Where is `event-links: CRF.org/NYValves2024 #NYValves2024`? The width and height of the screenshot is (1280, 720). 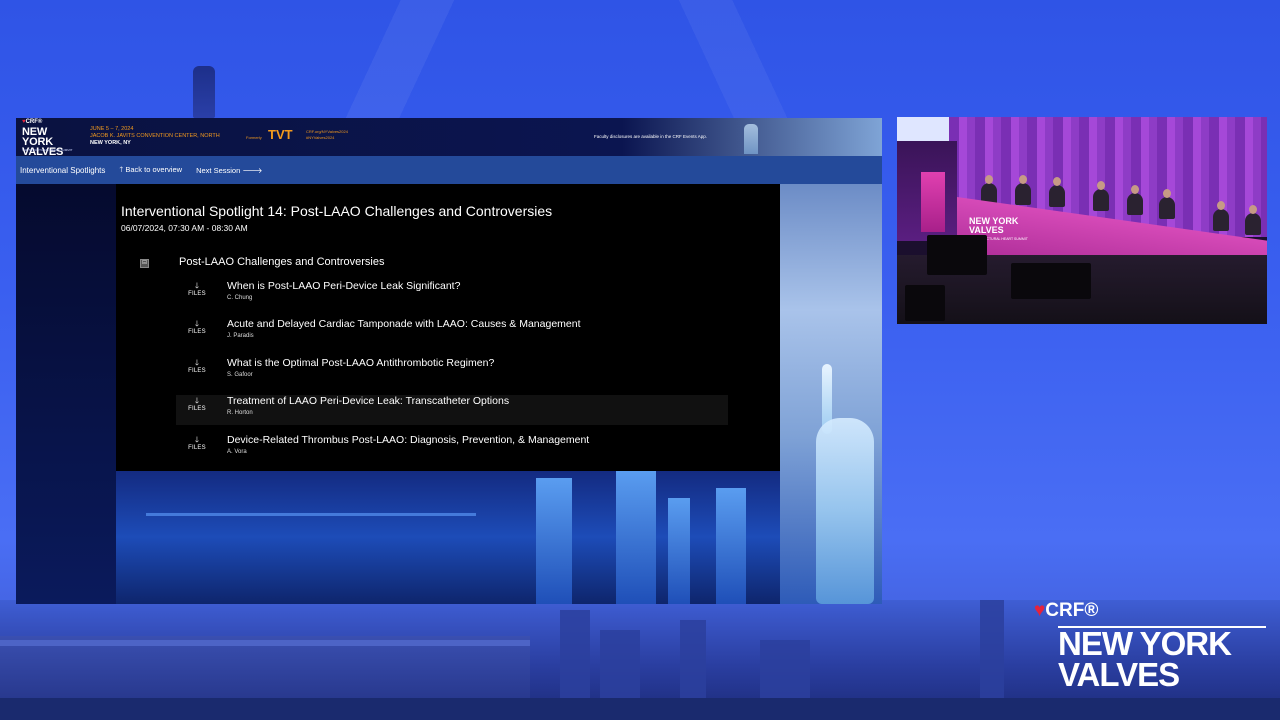 event-links: CRF.org/NYValves2024 #NYValves2024 is located at coordinates (327, 134).